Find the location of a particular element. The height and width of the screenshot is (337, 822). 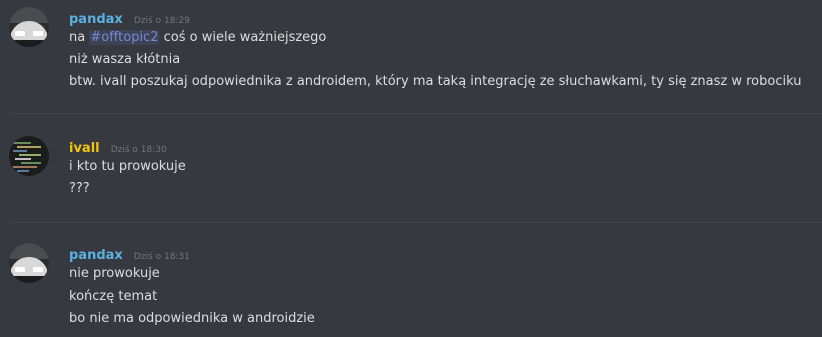

message-line: bo nie ma odpowiednika w androidzie is located at coordinates (192, 318).